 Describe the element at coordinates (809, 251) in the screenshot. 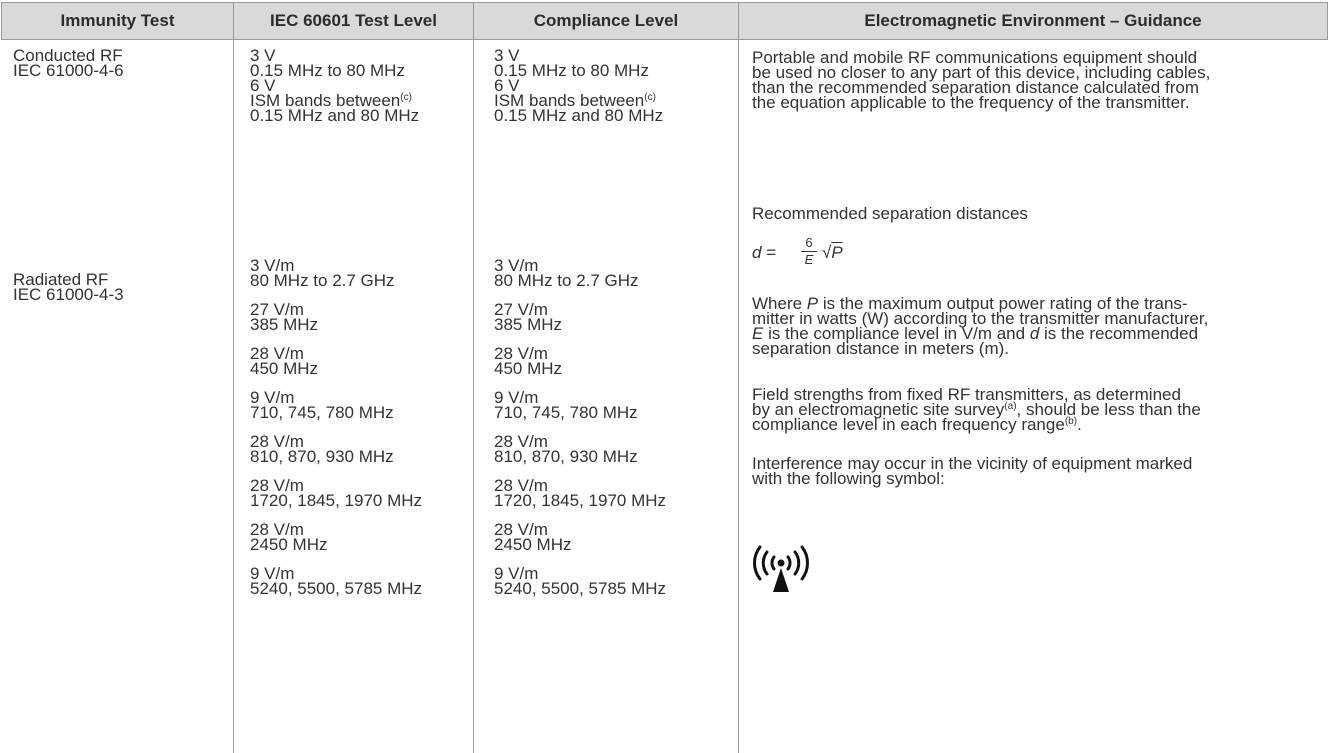

I see `formula-fraction: 6 E` at that location.